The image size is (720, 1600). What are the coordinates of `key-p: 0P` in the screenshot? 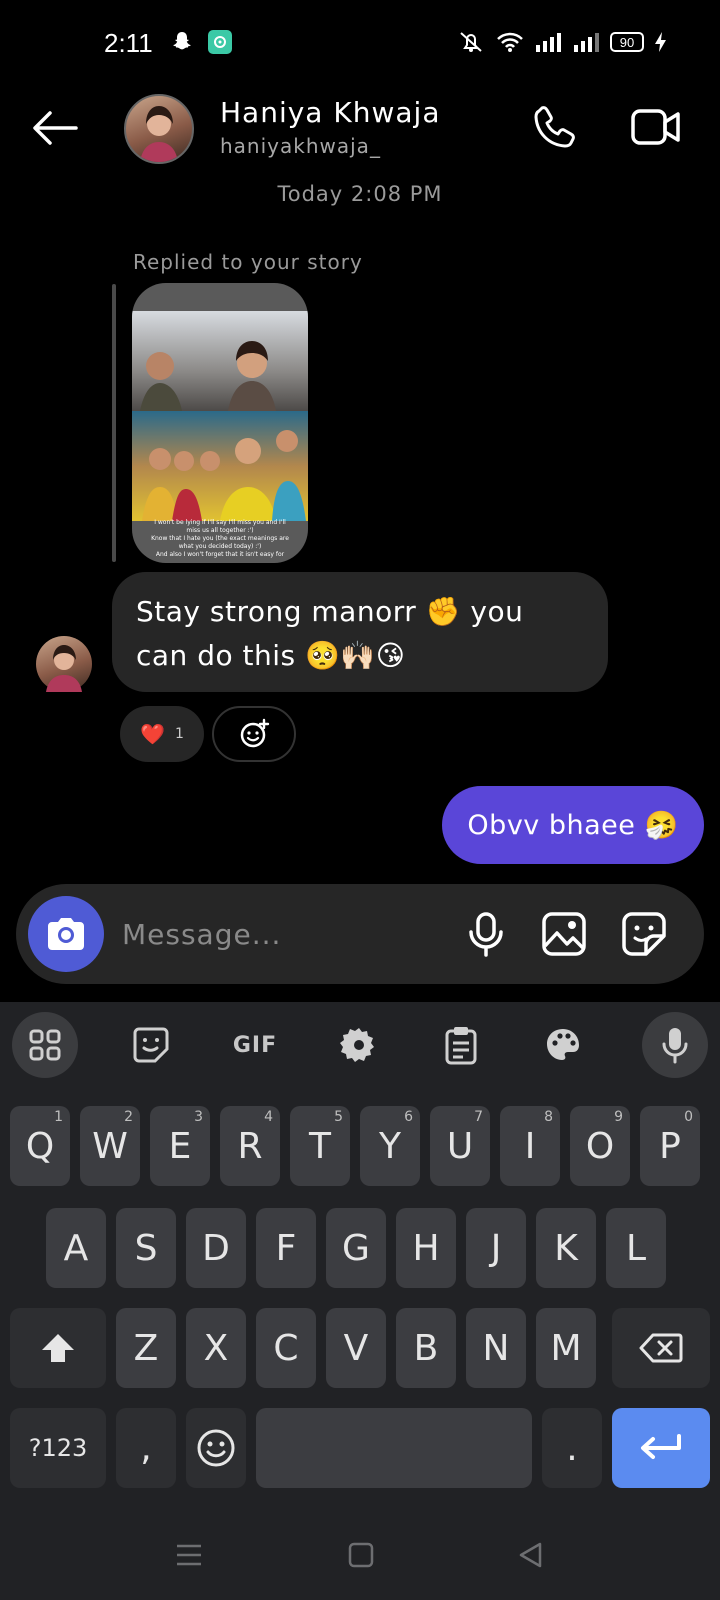 It's located at (670, 1146).